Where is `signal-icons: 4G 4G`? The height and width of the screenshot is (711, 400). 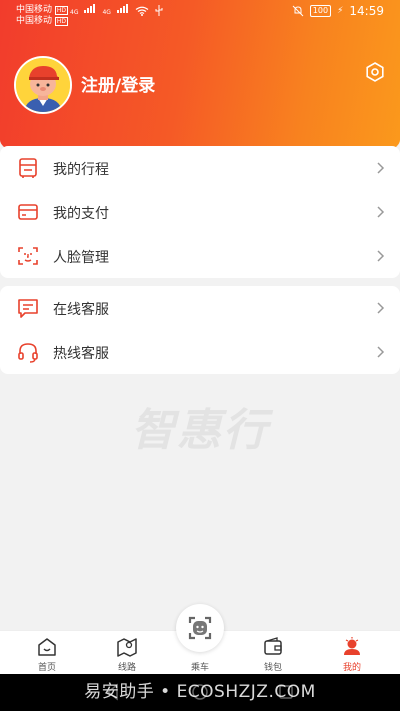
signal-icons: 4G 4G is located at coordinates (116, 10).